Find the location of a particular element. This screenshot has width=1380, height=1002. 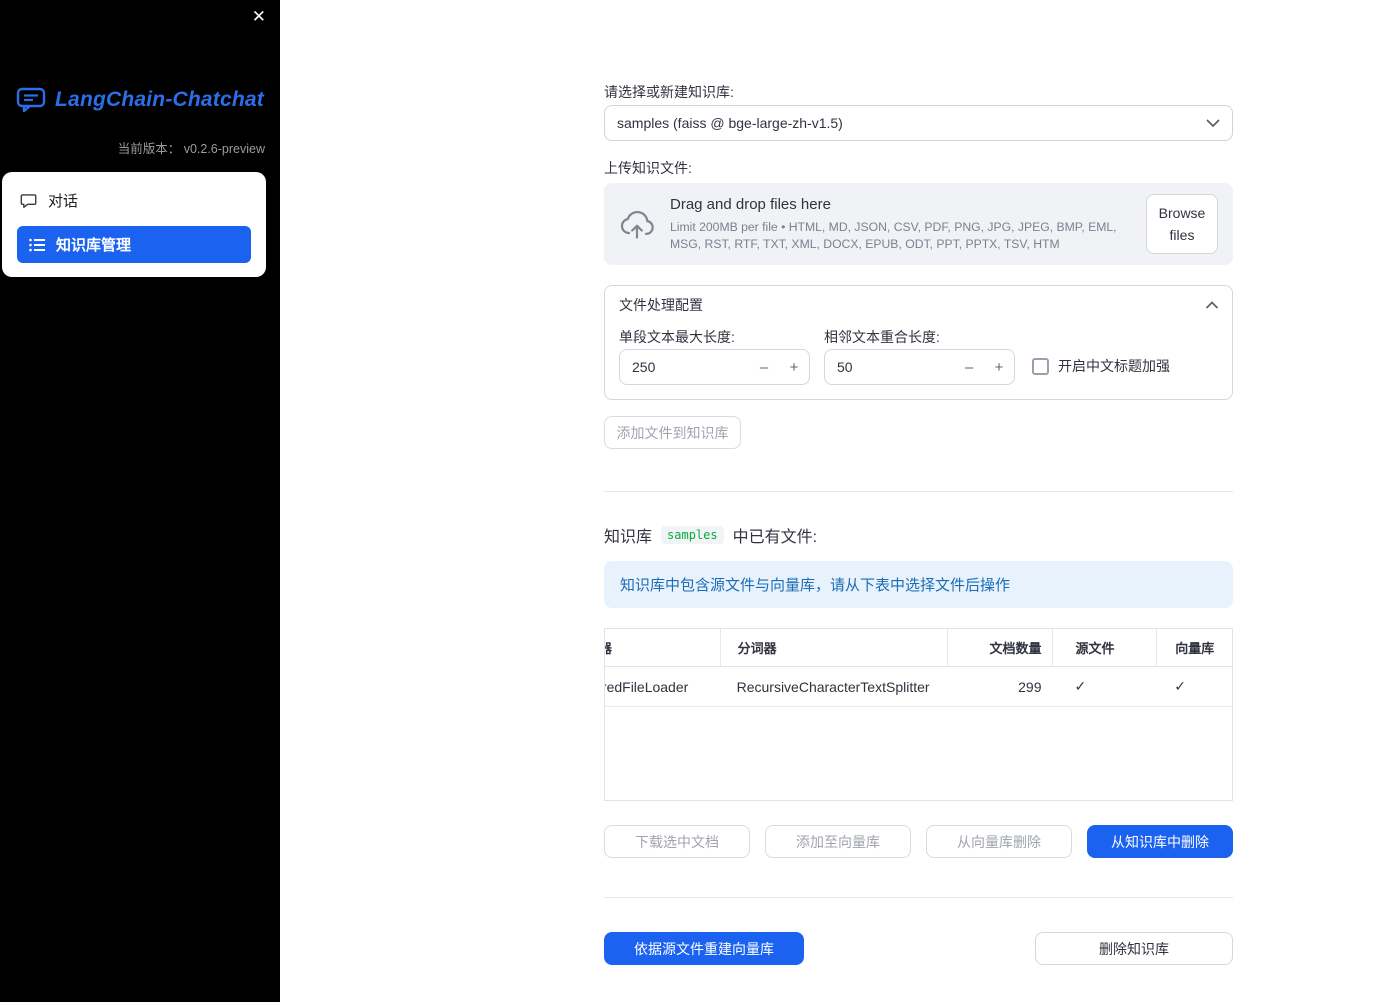

sidebar-item-chat: 对话 is located at coordinates (134, 200).